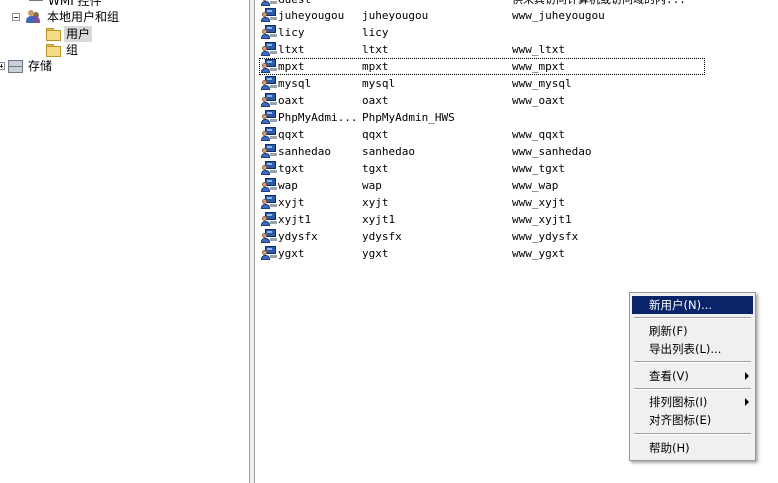 Image resolution: width=778 pixels, height=483 pixels. I want to click on user-name: wap, so click(288, 185).